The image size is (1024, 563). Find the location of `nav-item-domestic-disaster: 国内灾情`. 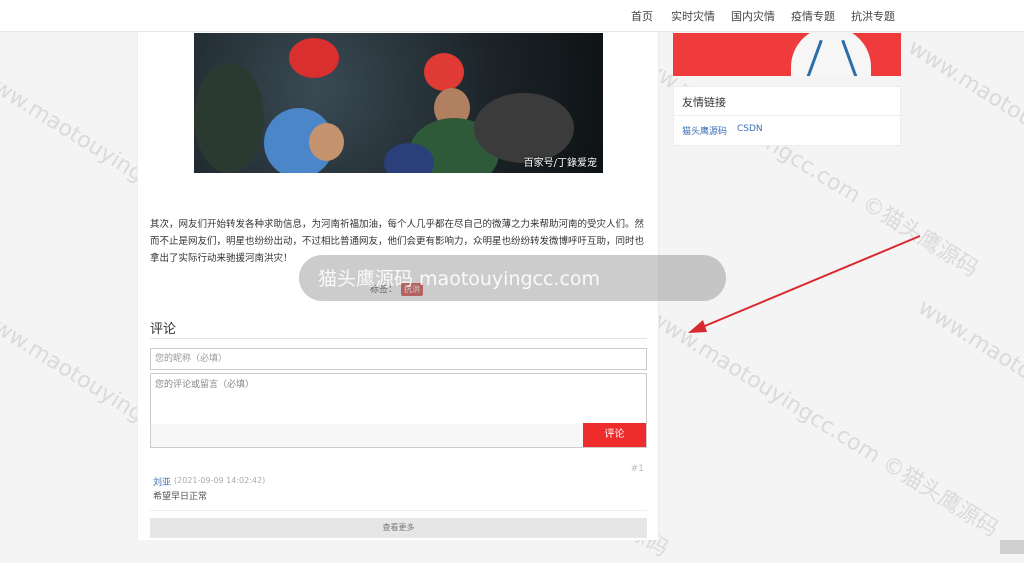

nav-item-domestic-disaster: 国内灾情 is located at coordinates (753, 16).